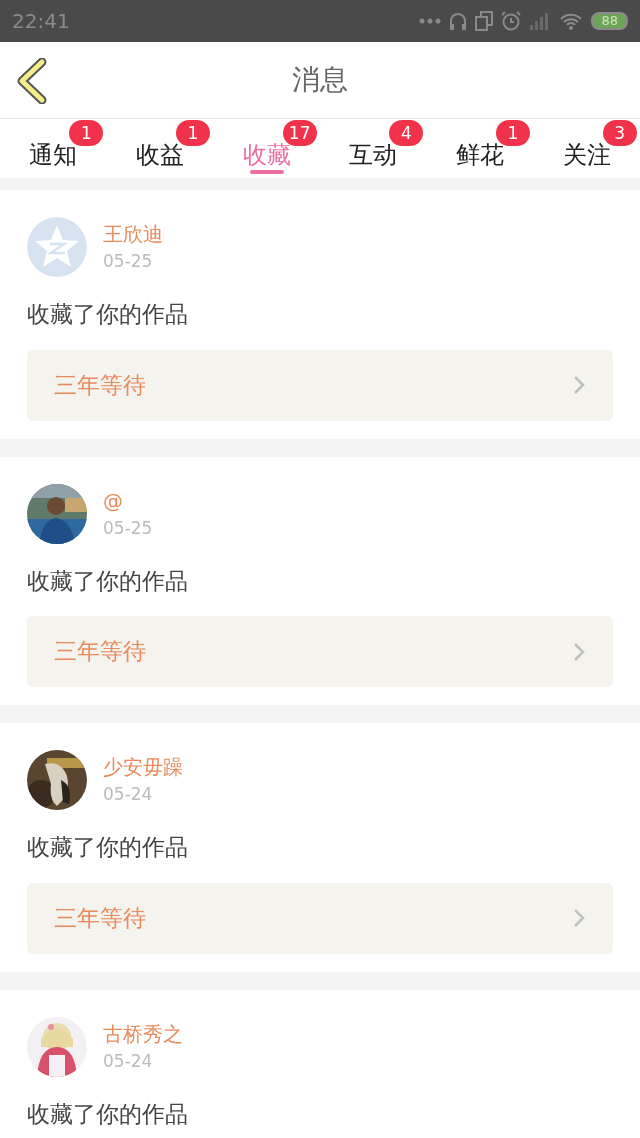 Image resolution: width=640 pixels, height=1138 pixels. Describe the element at coordinates (609, 21) in the screenshot. I see `battery-level: 88` at that location.